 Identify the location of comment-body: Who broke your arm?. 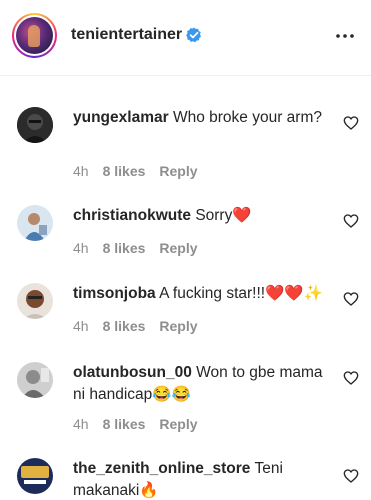
(247, 117).